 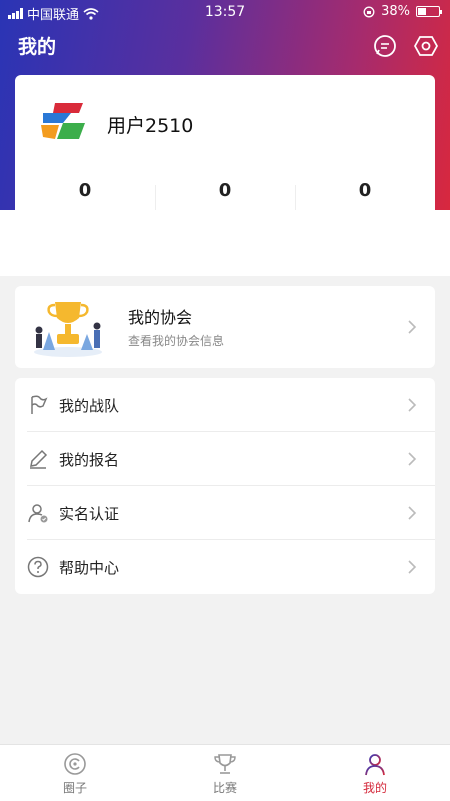 I want to click on menu-item-label: 我的战队, so click(x=89, y=406).